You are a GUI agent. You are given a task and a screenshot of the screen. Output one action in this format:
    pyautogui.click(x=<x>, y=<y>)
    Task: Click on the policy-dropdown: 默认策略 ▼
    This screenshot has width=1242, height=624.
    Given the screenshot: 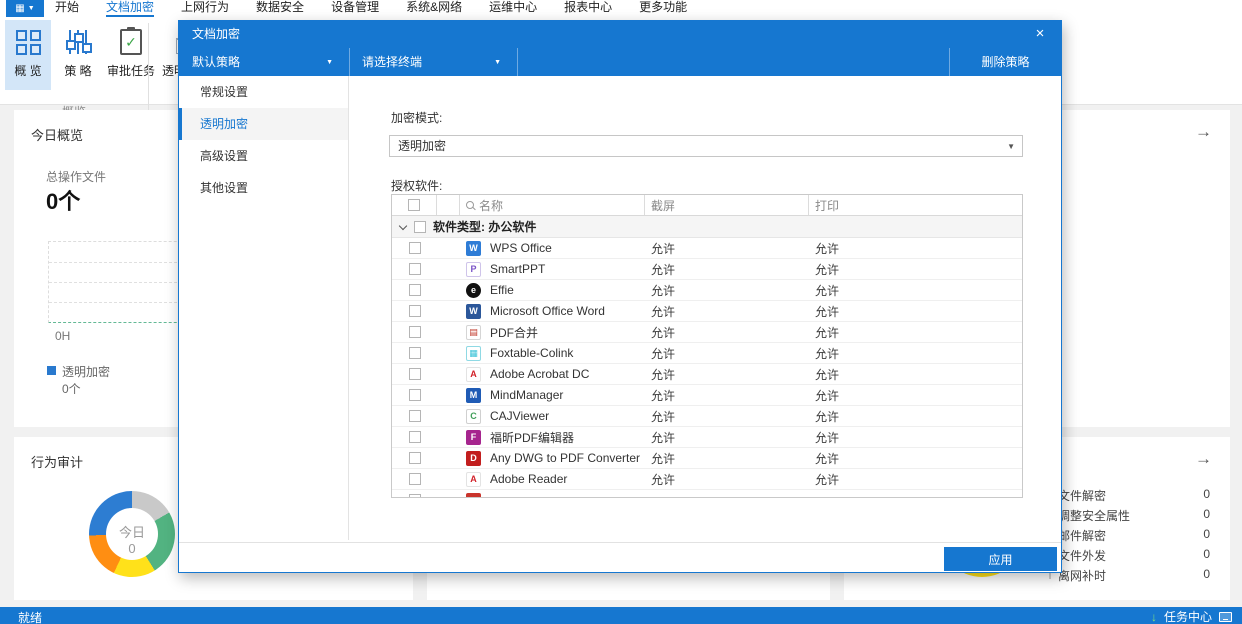 What is the action you would take?
    pyautogui.click(x=264, y=62)
    